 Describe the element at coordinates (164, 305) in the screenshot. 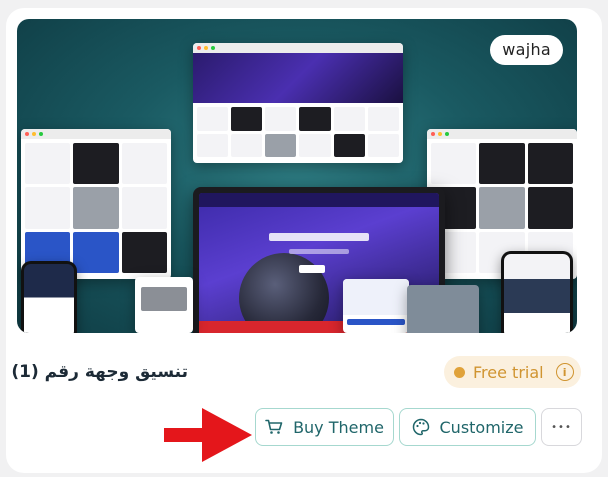

I see `mock-laptop-card` at that location.